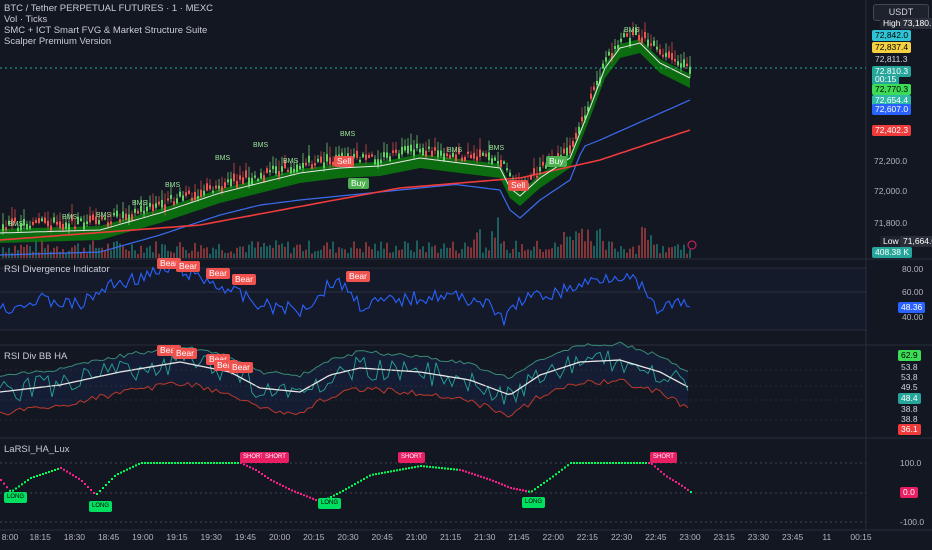  What do you see at coordinates (108, 19) in the screenshot?
I see `indicator-volume: Vol · Ticks` at bounding box center [108, 19].